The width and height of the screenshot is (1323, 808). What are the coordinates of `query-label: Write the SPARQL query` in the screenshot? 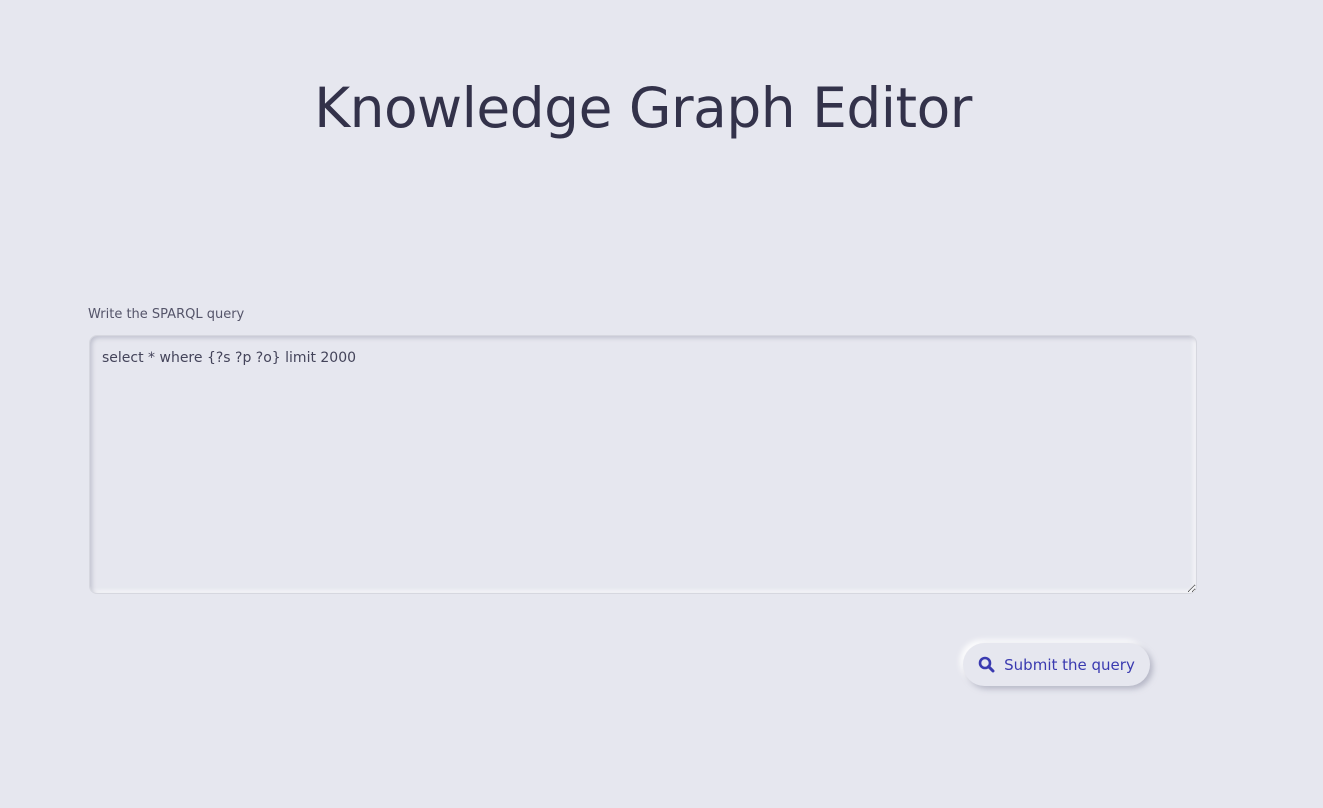 It's located at (166, 314).